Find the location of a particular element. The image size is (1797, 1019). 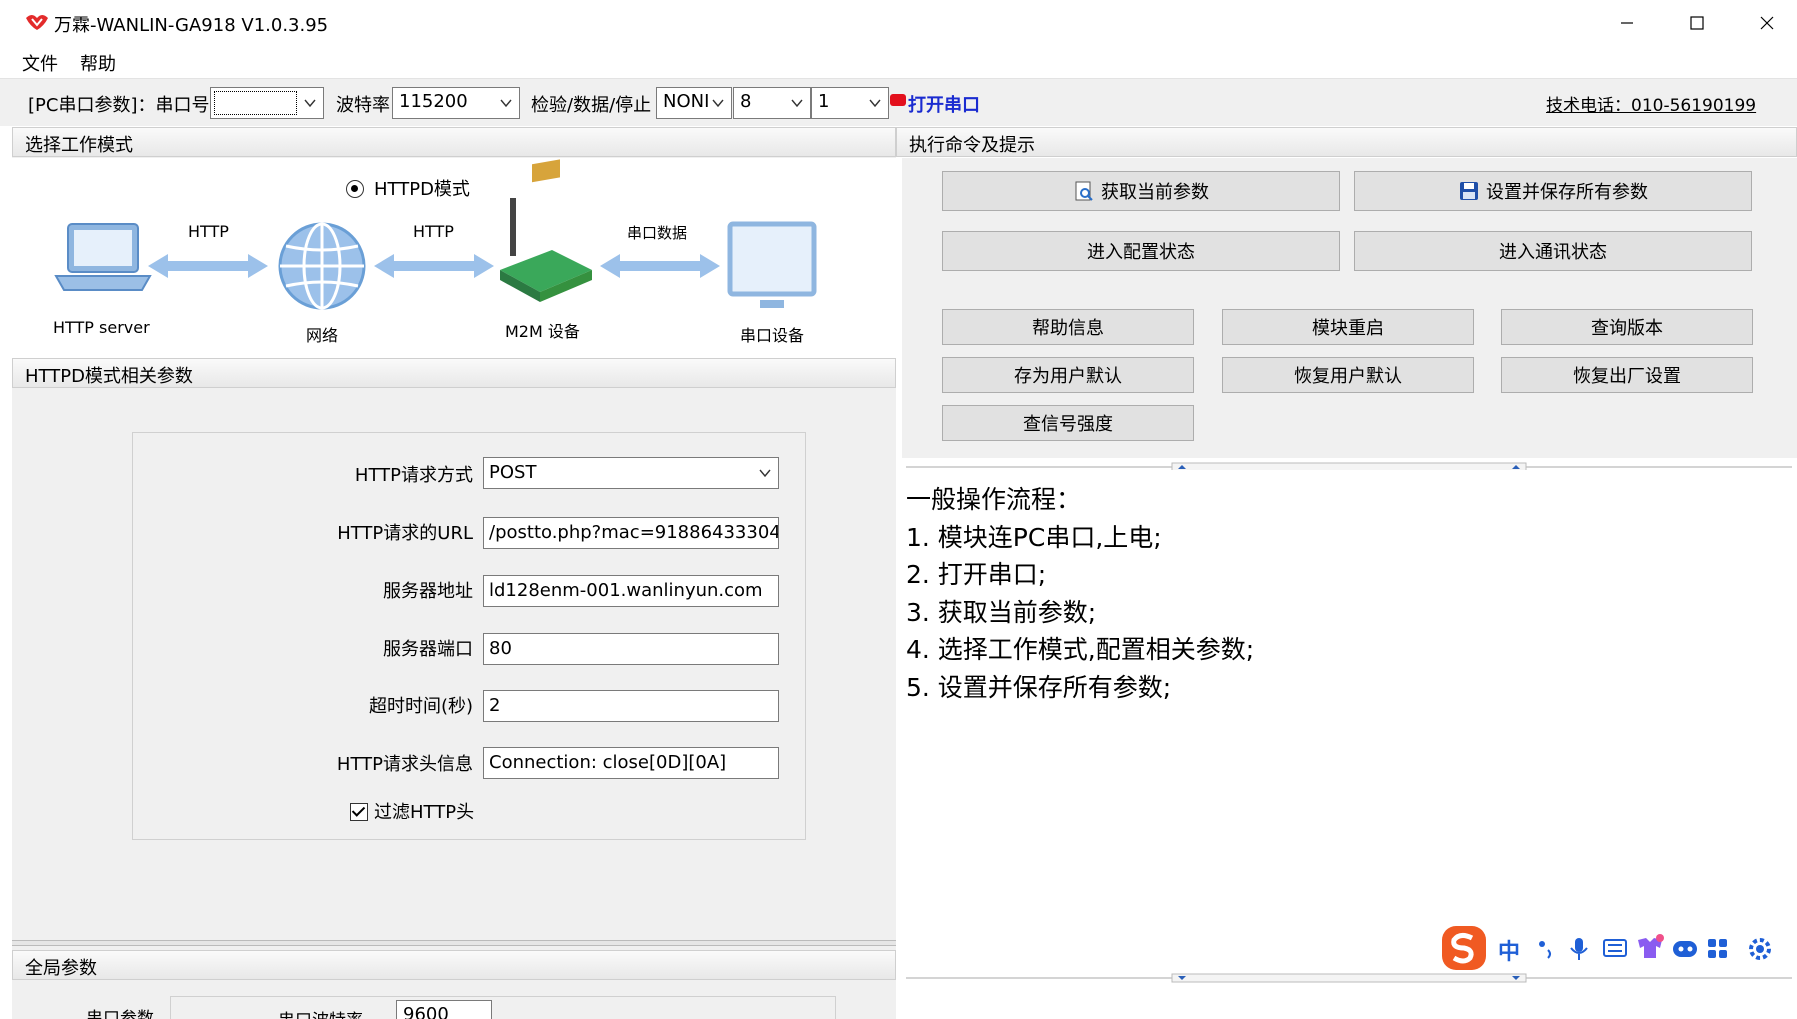

filter-http-header-checkbox: 过滤HTTP头 is located at coordinates (412, 811).